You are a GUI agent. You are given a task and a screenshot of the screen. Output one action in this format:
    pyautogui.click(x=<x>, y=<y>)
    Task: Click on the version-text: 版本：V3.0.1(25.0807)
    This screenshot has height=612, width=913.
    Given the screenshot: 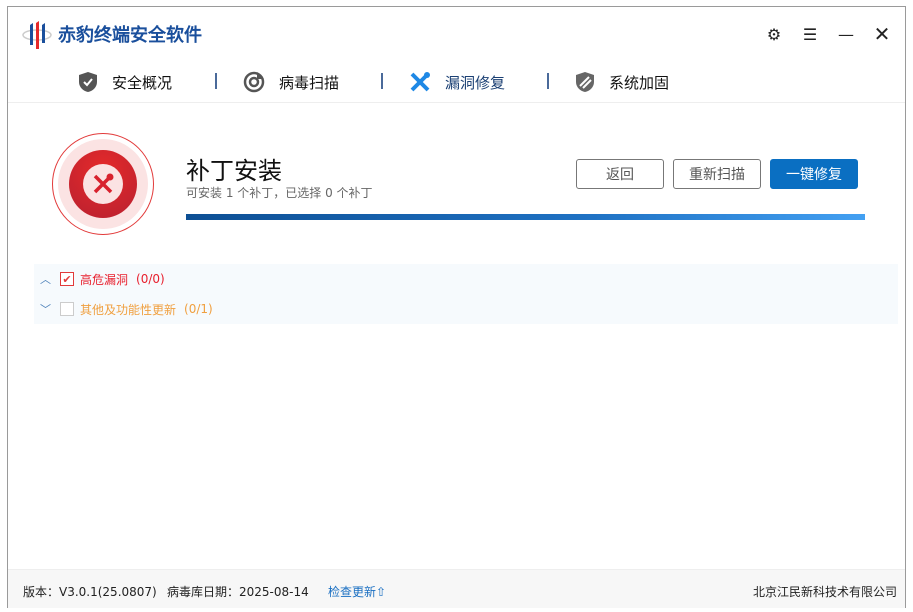 What is the action you would take?
    pyautogui.click(x=90, y=592)
    